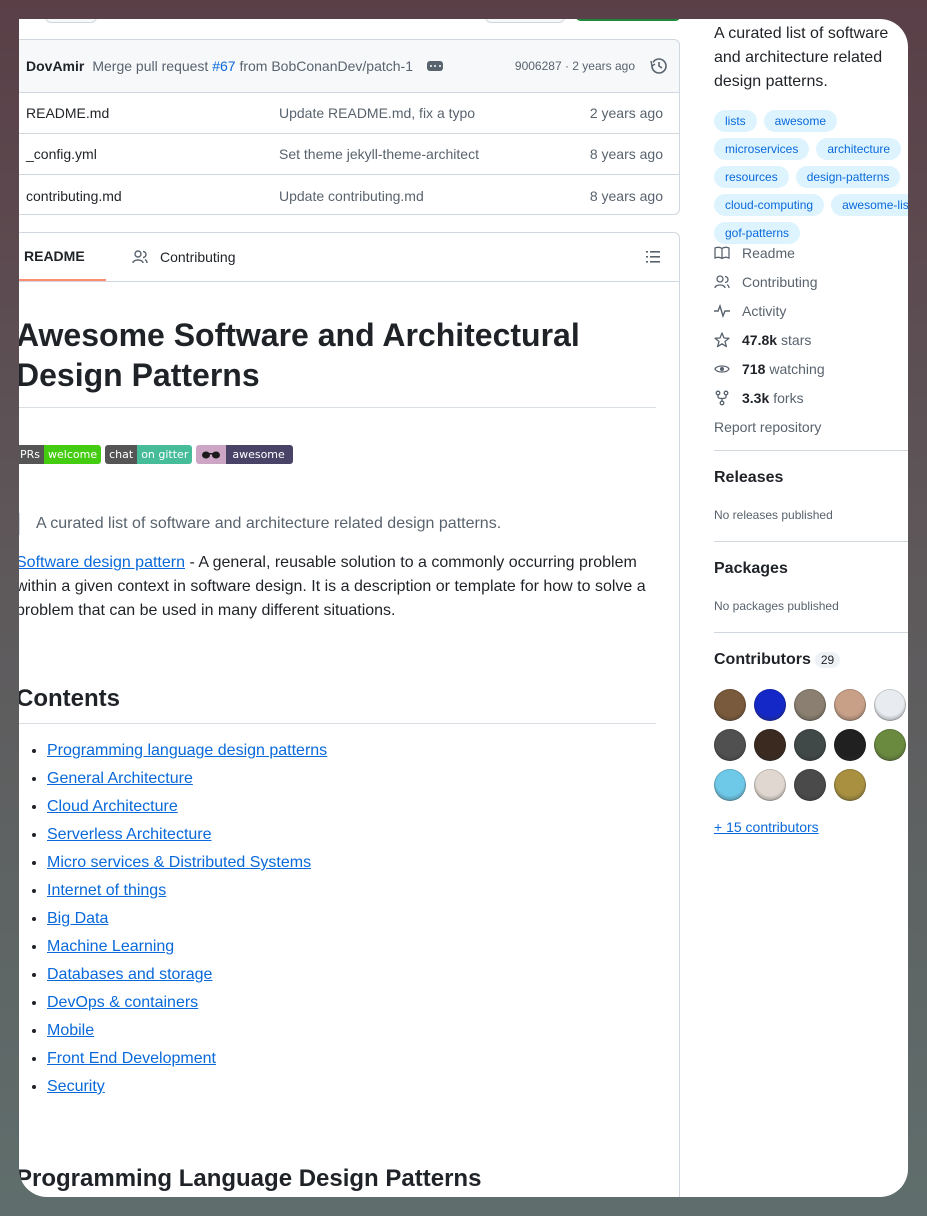  What do you see at coordinates (106, 890) in the screenshot?
I see `toc-link: Internet of things` at bounding box center [106, 890].